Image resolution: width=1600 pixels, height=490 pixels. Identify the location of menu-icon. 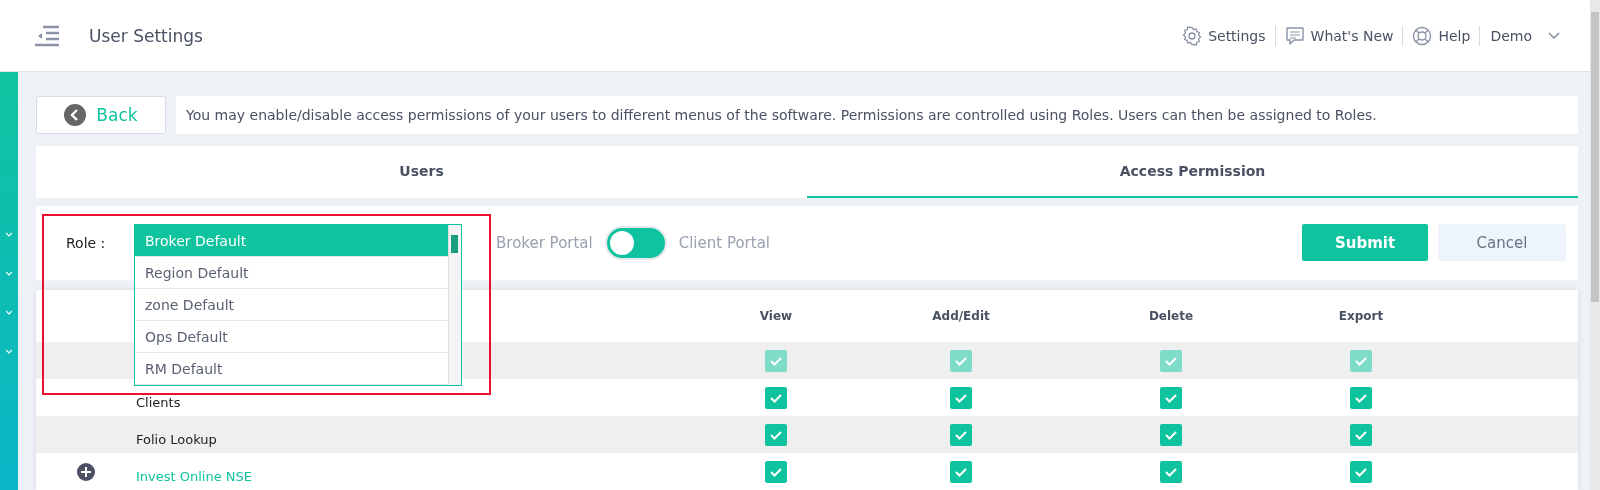
(47, 35).